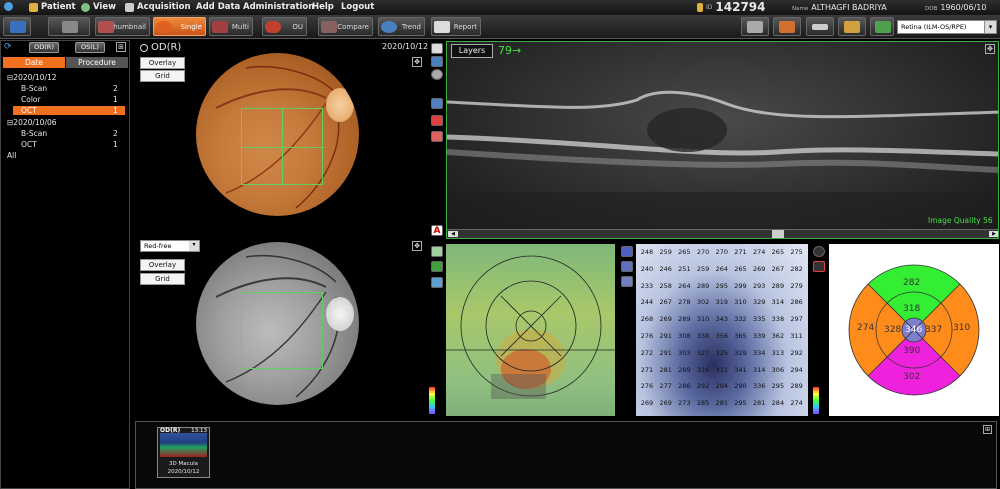  What do you see at coordinates (97, 62) in the screenshot?
I see `tab-procedure: Procedure` at bounding box center [97, 62].